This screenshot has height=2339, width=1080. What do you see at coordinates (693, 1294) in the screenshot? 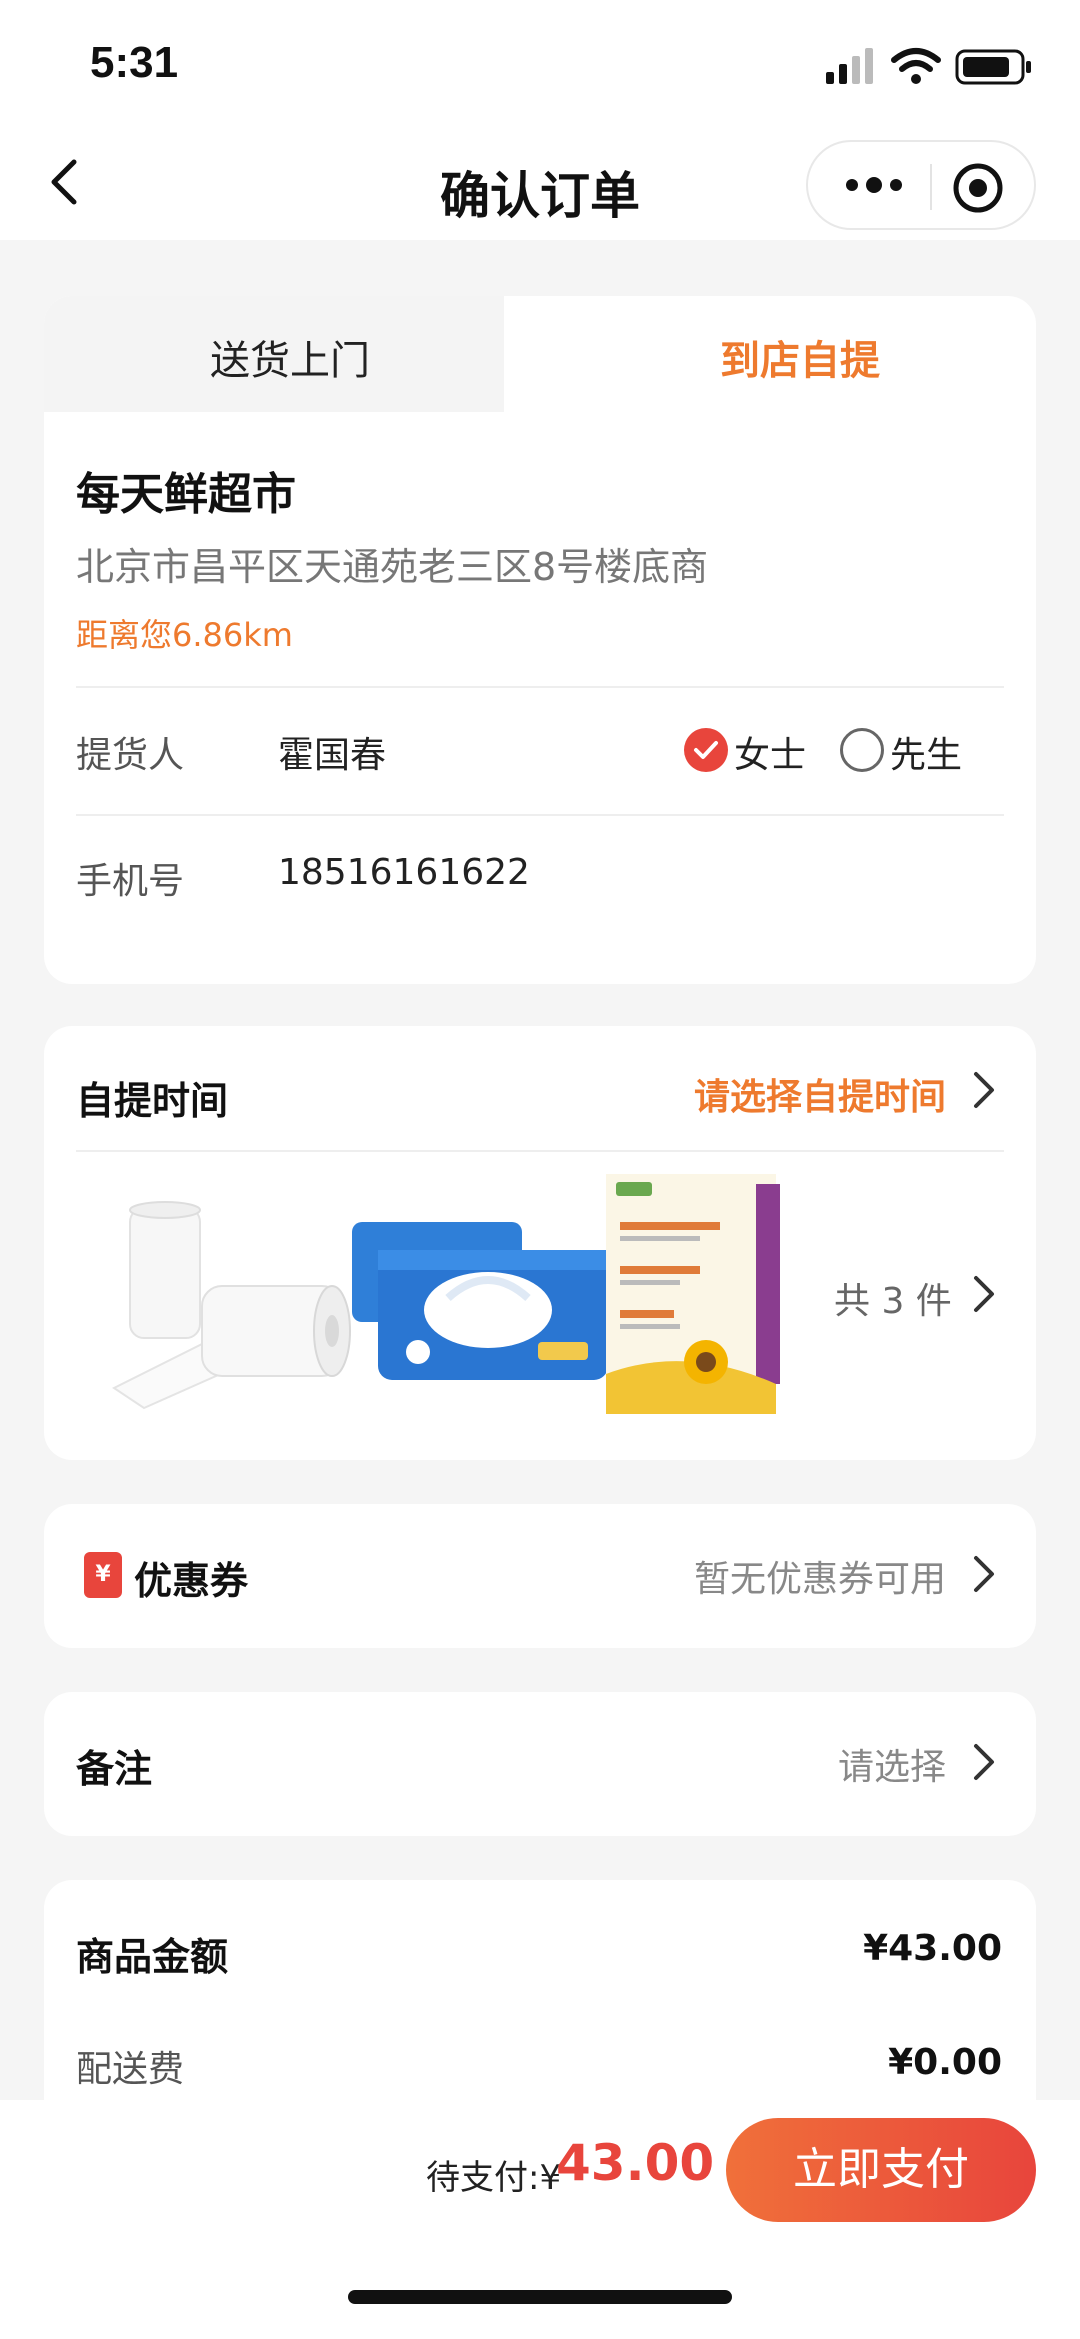
I see `product-sunflower-oil-image` at bounding box center [693, 1294].